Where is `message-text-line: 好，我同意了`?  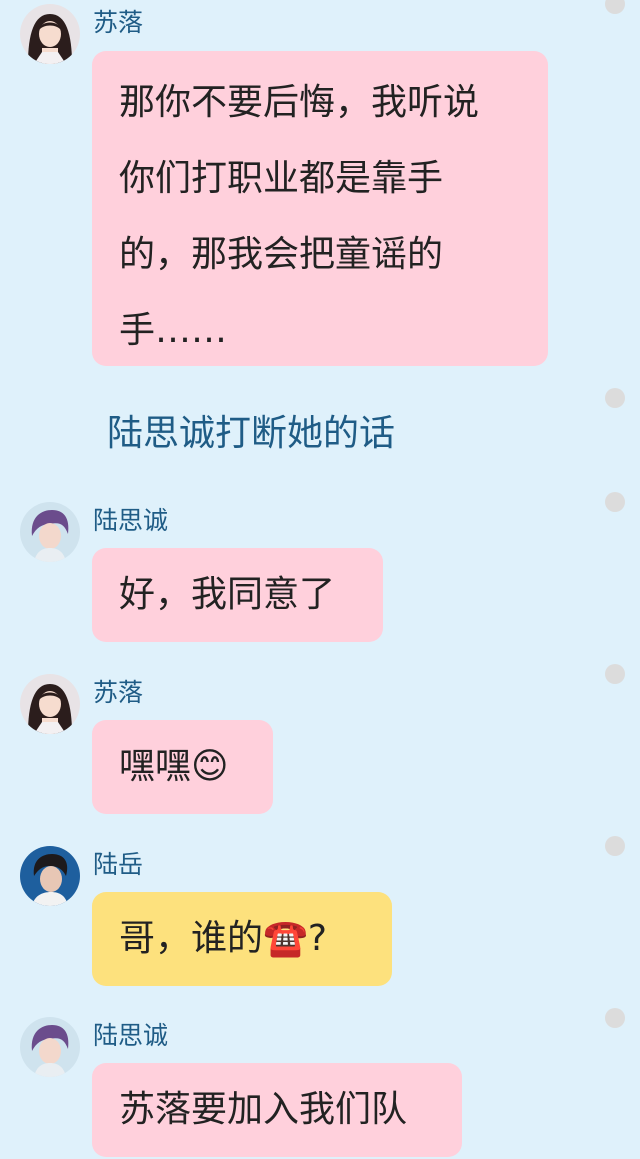
message-text-line: 好，我同意了 is located at coordinates (227, 594).